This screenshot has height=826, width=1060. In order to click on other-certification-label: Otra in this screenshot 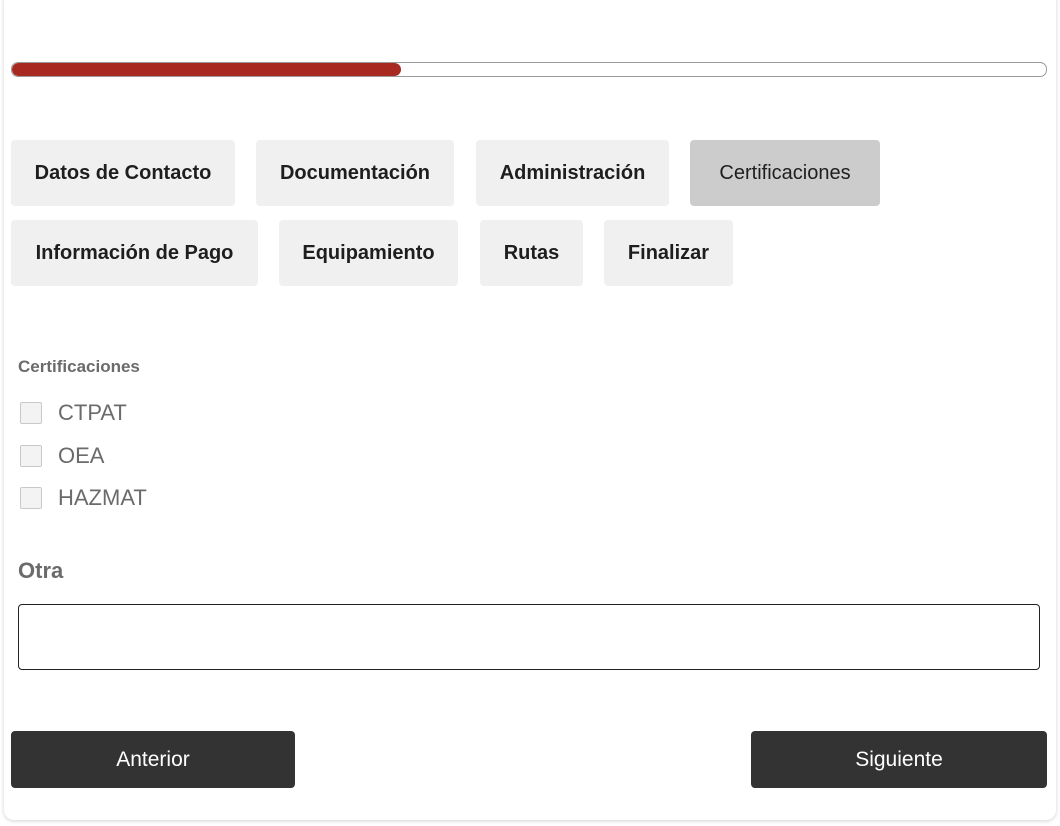, I will do `click(41, 570)`.